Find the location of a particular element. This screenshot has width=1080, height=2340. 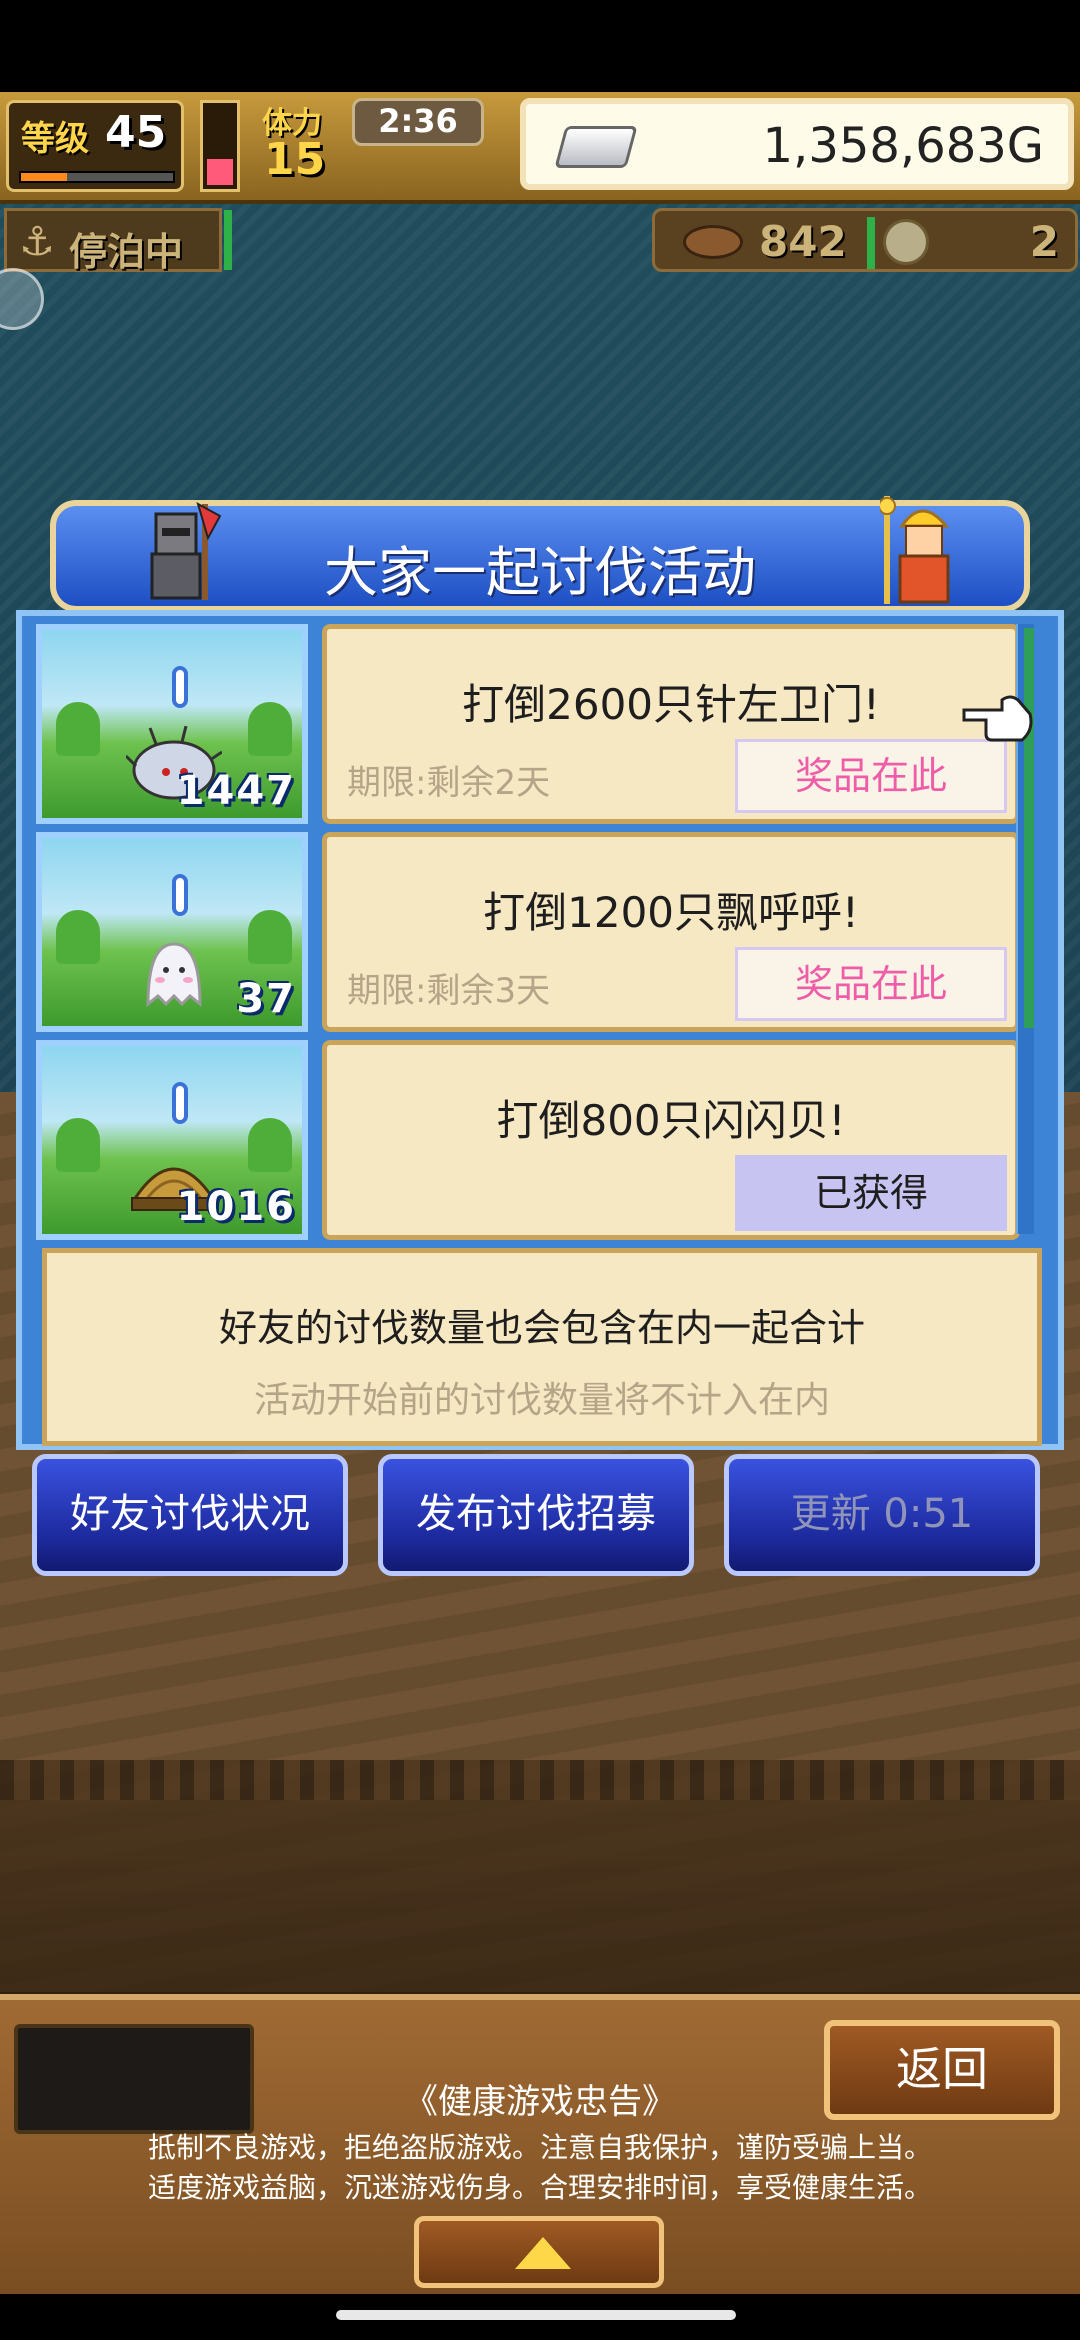

secondary-hud: ⚓ 停泊中 842 2 is located at coordinates (540, 241).